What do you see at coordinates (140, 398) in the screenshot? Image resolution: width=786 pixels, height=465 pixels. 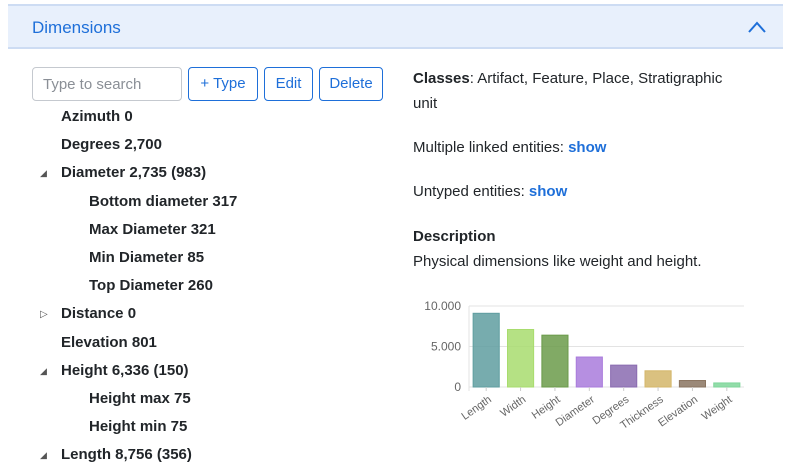 I see `tree-node: Height max 75` at bounding box center [140, 398].